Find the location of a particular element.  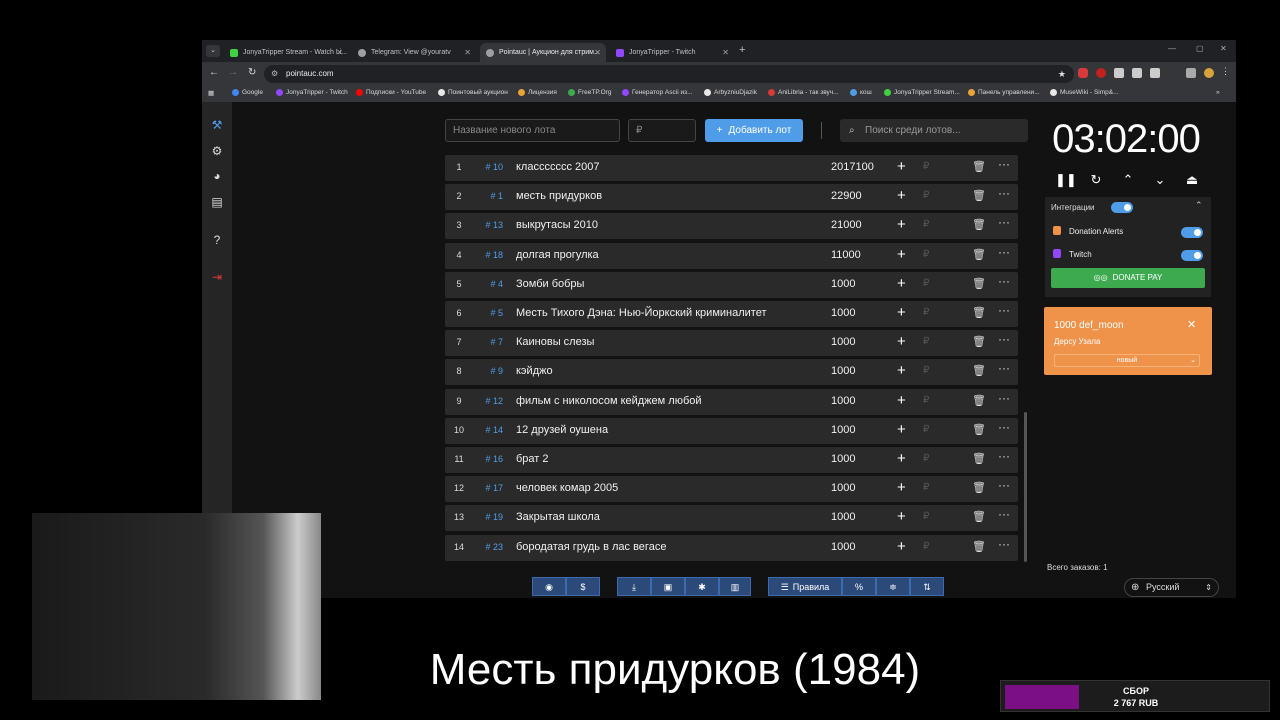

lot-name: брат 2 is located at coordinates (532, 459).